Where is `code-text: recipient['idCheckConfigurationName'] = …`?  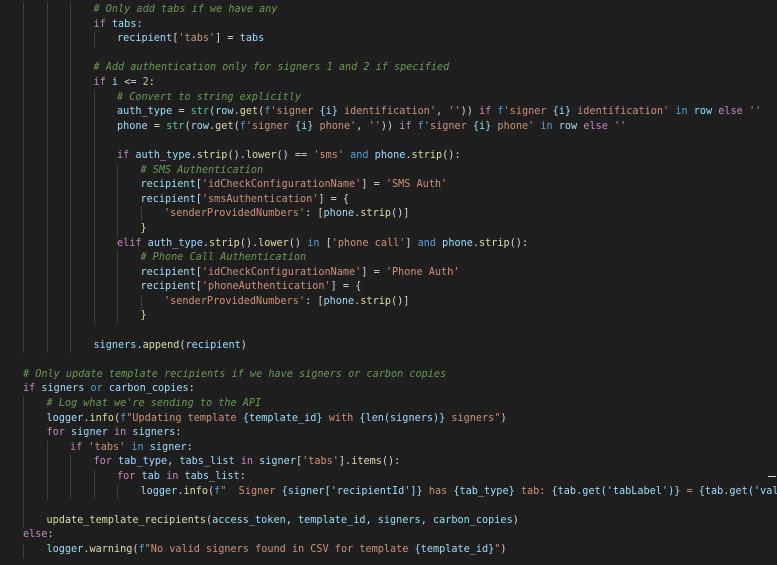 code-text: recipient['idCheckConfigurationName'] = … is located at coordinates (300, 273).